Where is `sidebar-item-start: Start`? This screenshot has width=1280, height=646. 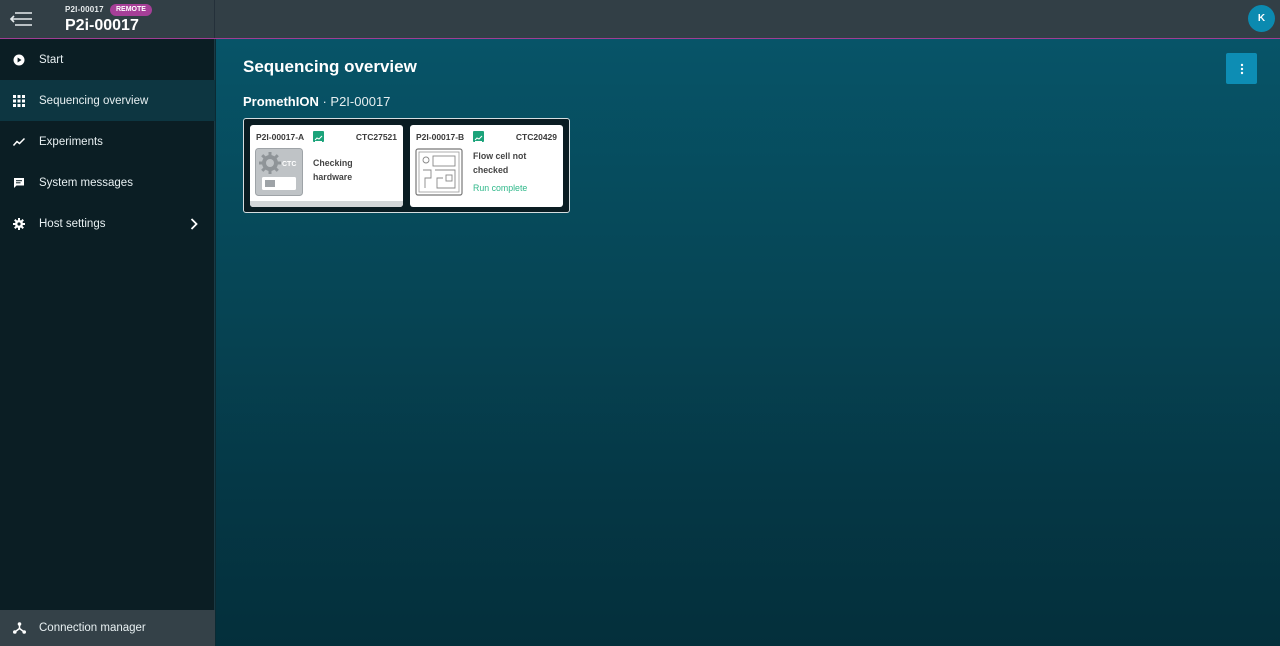 sidebar-item-start: Start is located at coordinates (107, 59).